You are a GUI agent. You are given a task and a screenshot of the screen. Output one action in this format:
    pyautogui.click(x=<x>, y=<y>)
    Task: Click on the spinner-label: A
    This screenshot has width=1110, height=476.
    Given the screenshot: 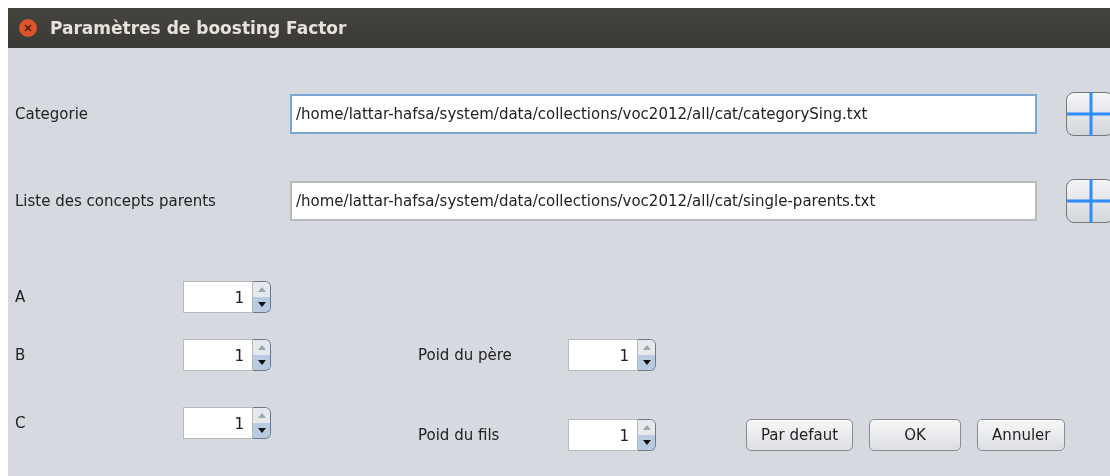 What is the action you would take?
    pyautogui.click(x=21, y=297)
    